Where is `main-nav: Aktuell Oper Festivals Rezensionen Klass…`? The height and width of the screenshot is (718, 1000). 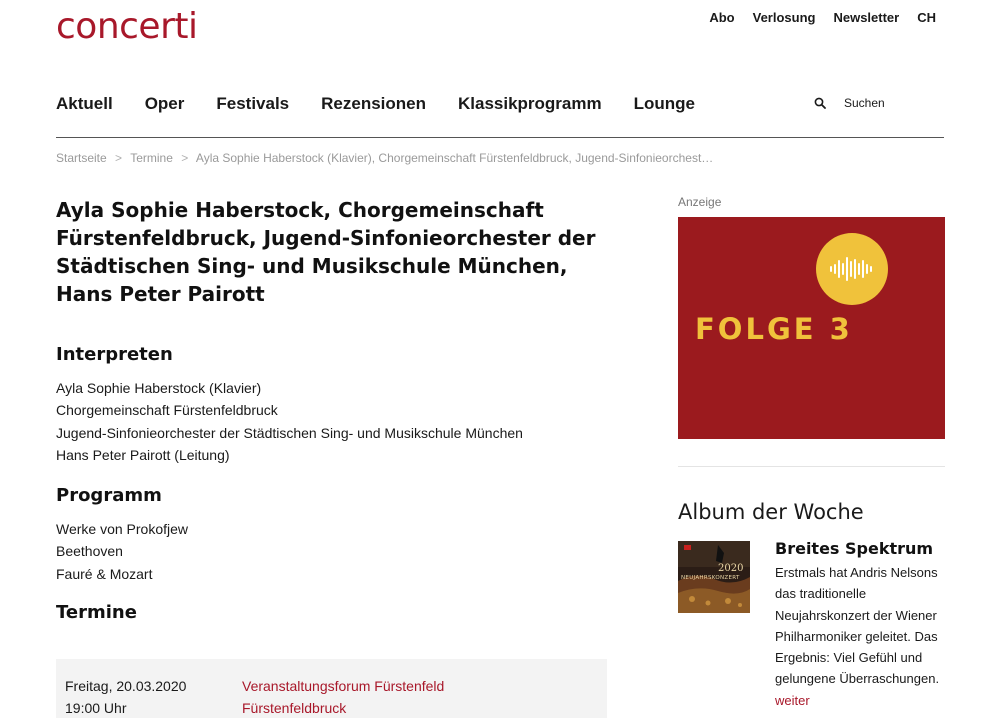
main-nav: Aktuell Oper Festivals Rezensionen Klass… is located at coordinates (375, 104).